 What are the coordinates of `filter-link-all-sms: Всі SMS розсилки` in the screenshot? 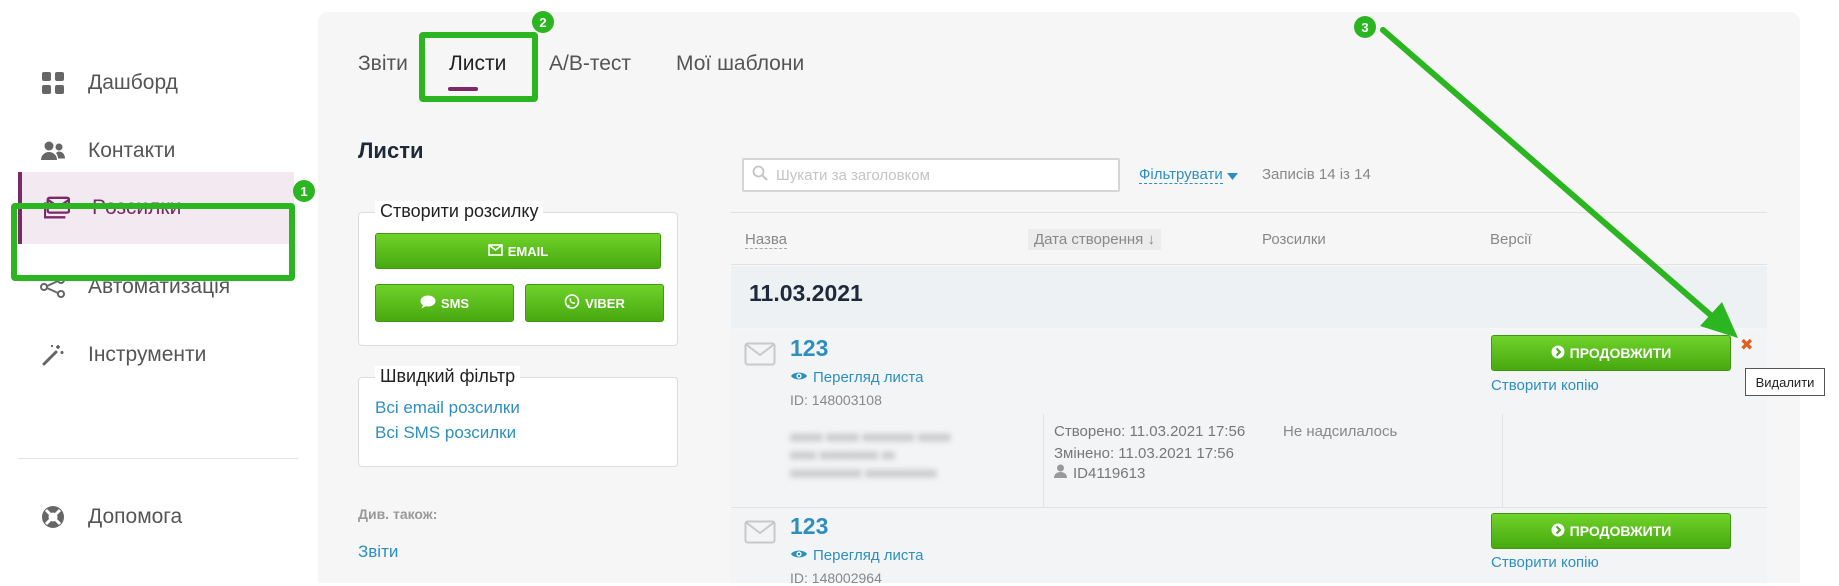 It's located at (445, 433).